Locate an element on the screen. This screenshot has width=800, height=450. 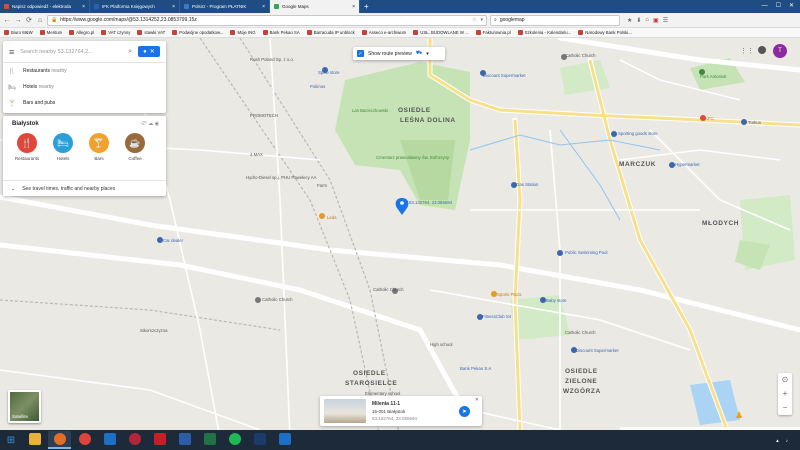
map-place-label: Hypermarket is located at coordinates (687, 164).